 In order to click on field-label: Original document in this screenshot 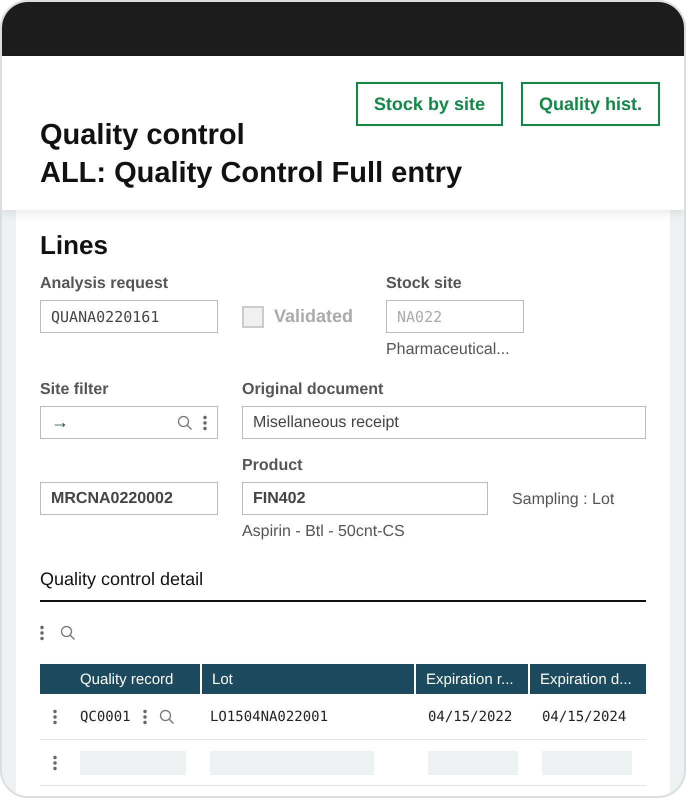, I will do `click(313, 390)`.